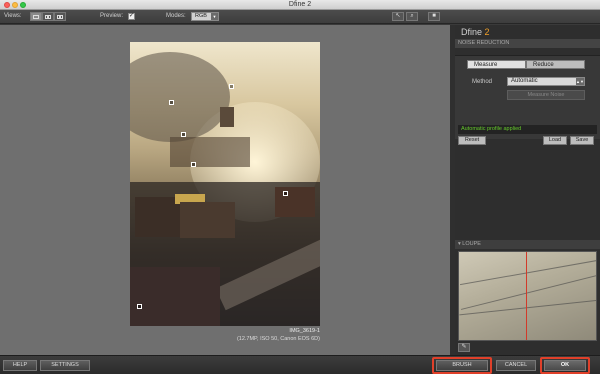 The image size is (600, 374). I want to click on zoom-tool-icon: ⌕, so click(412, 16).